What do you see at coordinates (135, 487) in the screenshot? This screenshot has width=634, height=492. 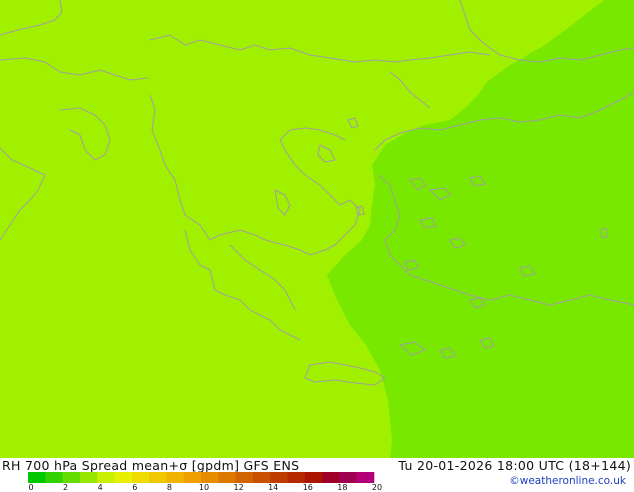 I see `color-scale-tick-label: 6` at bounding box center [135, 487].